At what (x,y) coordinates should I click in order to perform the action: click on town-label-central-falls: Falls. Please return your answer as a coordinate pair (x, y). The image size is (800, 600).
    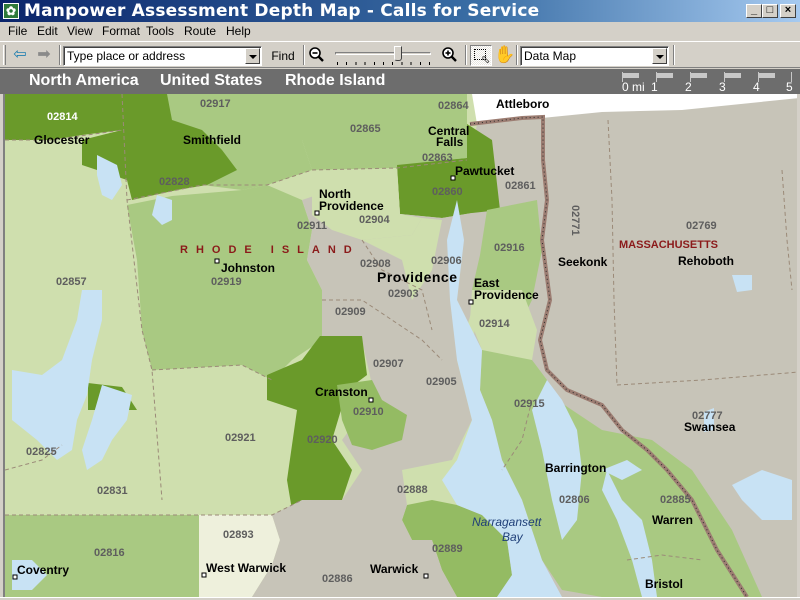
    Looking at the image, I should click on (450, 142).